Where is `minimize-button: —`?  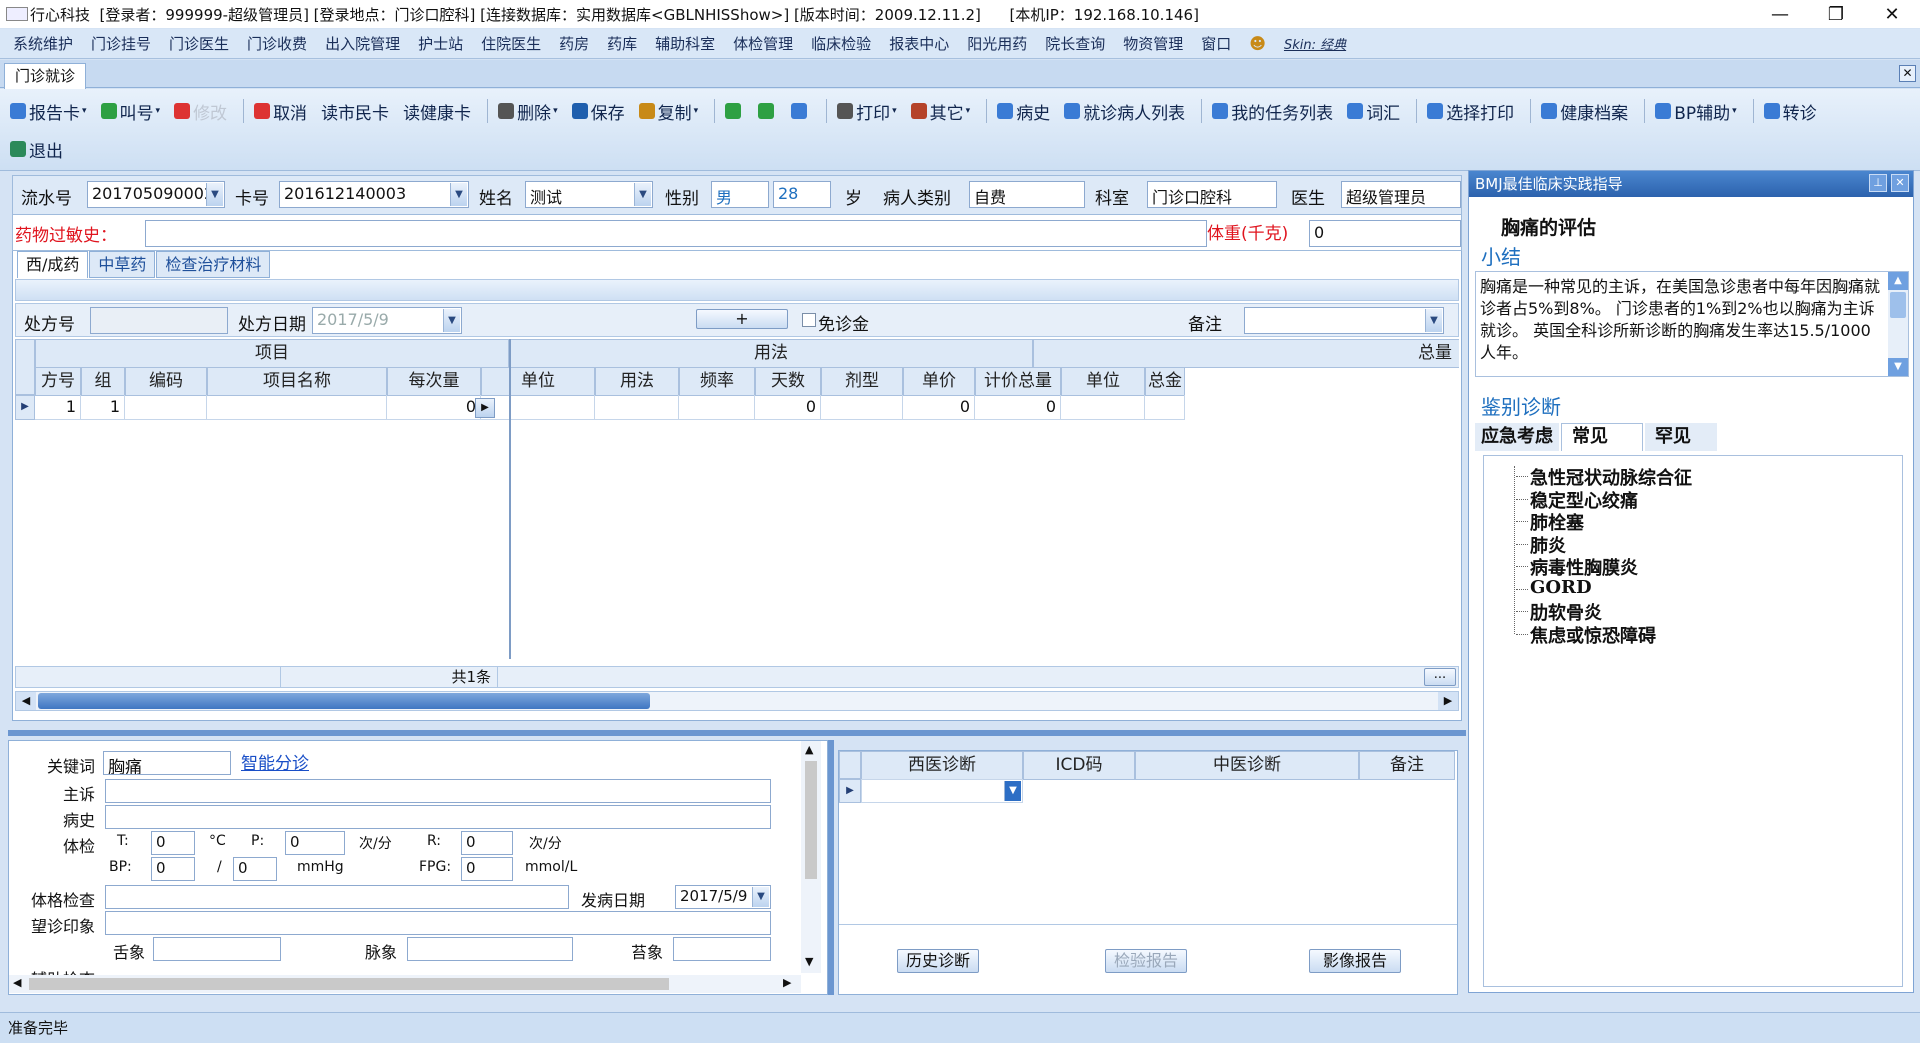 minimize-button: — is located at coordinates (1780, 14).